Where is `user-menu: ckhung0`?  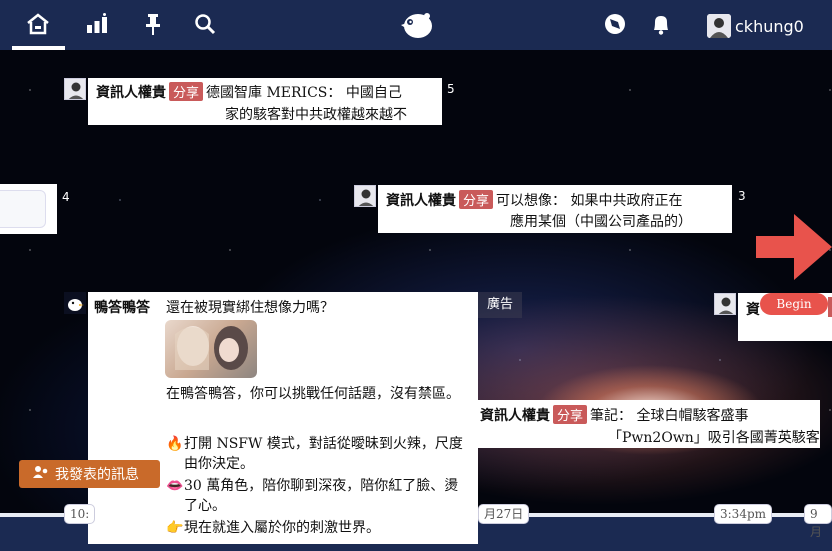 user-menu: ckhung0 is located at coordinates (755, 26).